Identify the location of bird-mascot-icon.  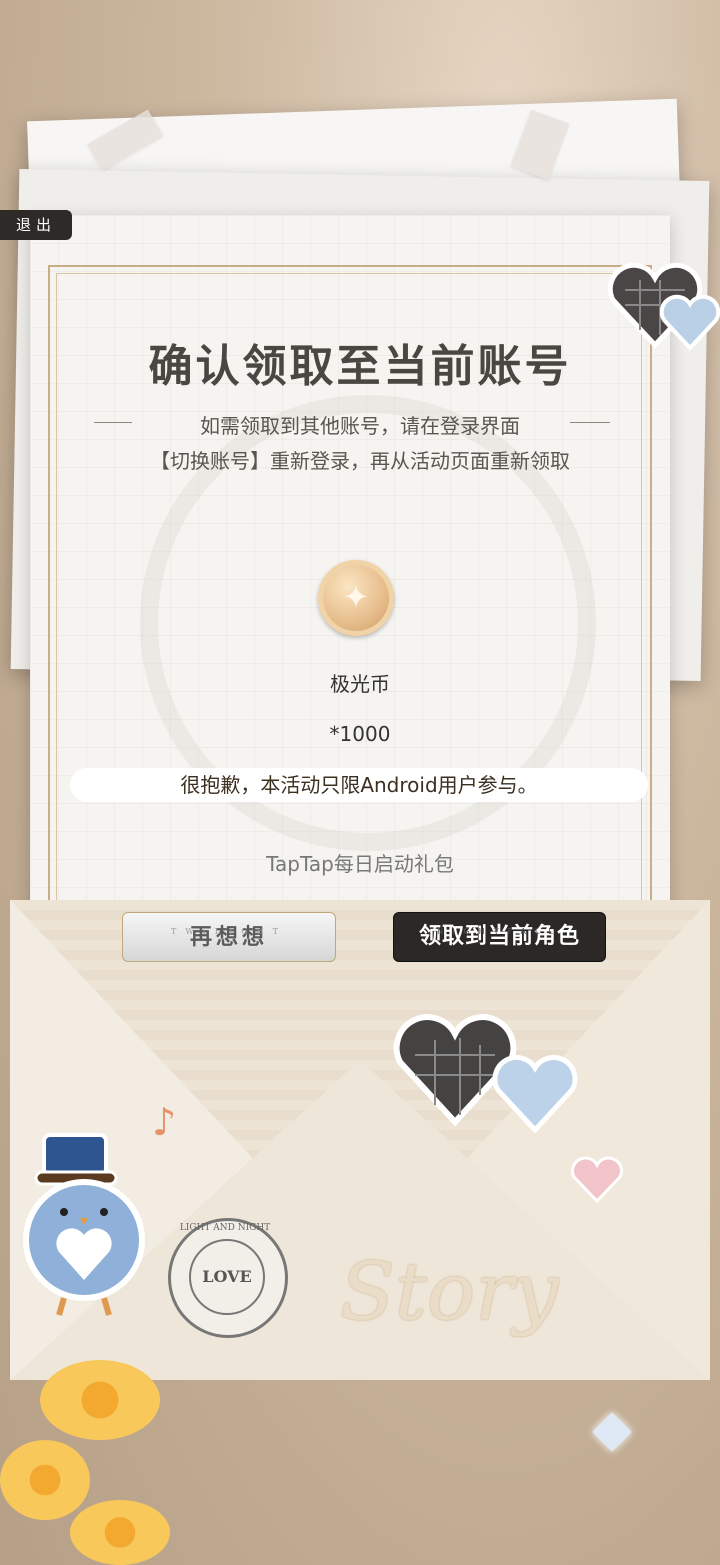
(84, 1224).